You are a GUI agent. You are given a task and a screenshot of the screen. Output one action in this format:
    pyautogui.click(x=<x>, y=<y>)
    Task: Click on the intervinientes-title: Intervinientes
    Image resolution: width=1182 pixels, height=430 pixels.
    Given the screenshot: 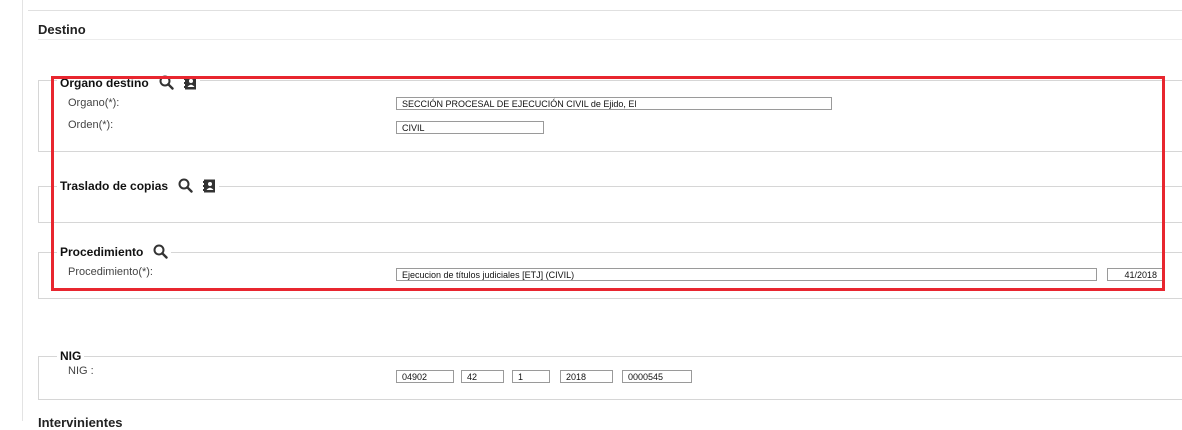 What is the action you would take?
    pyautogui.click(x=80, y=422)
    